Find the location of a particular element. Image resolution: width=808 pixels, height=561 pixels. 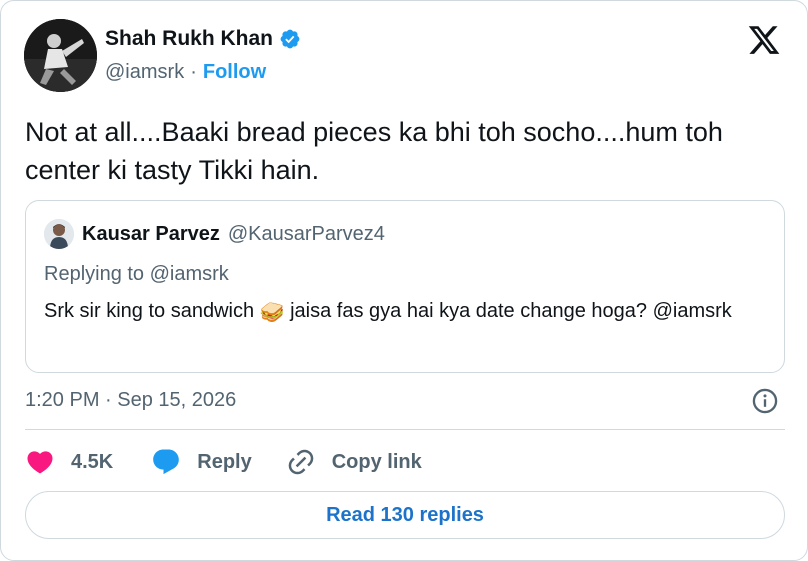

reply-button: Reply is located at coordinates (201, 462).